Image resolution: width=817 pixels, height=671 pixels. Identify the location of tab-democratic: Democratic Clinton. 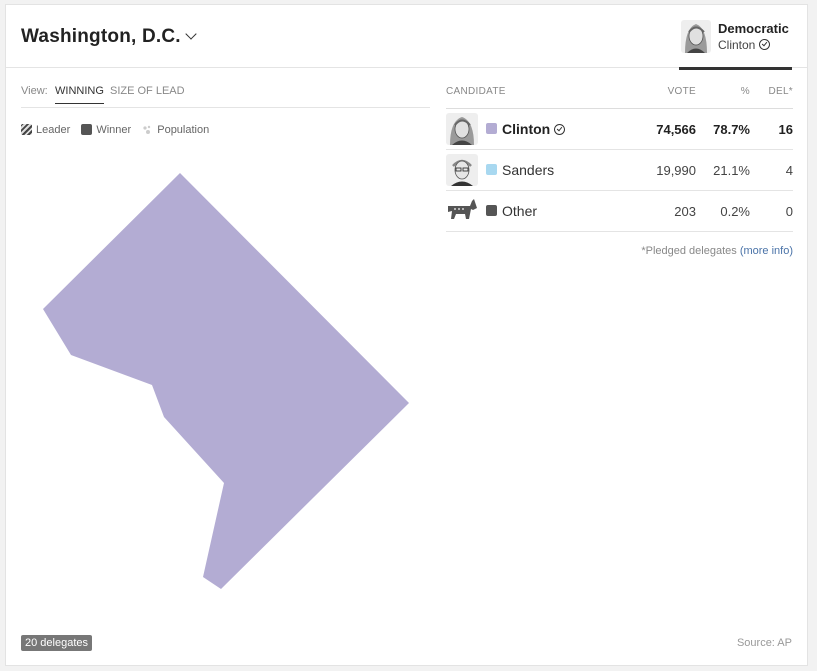
(735, 44).